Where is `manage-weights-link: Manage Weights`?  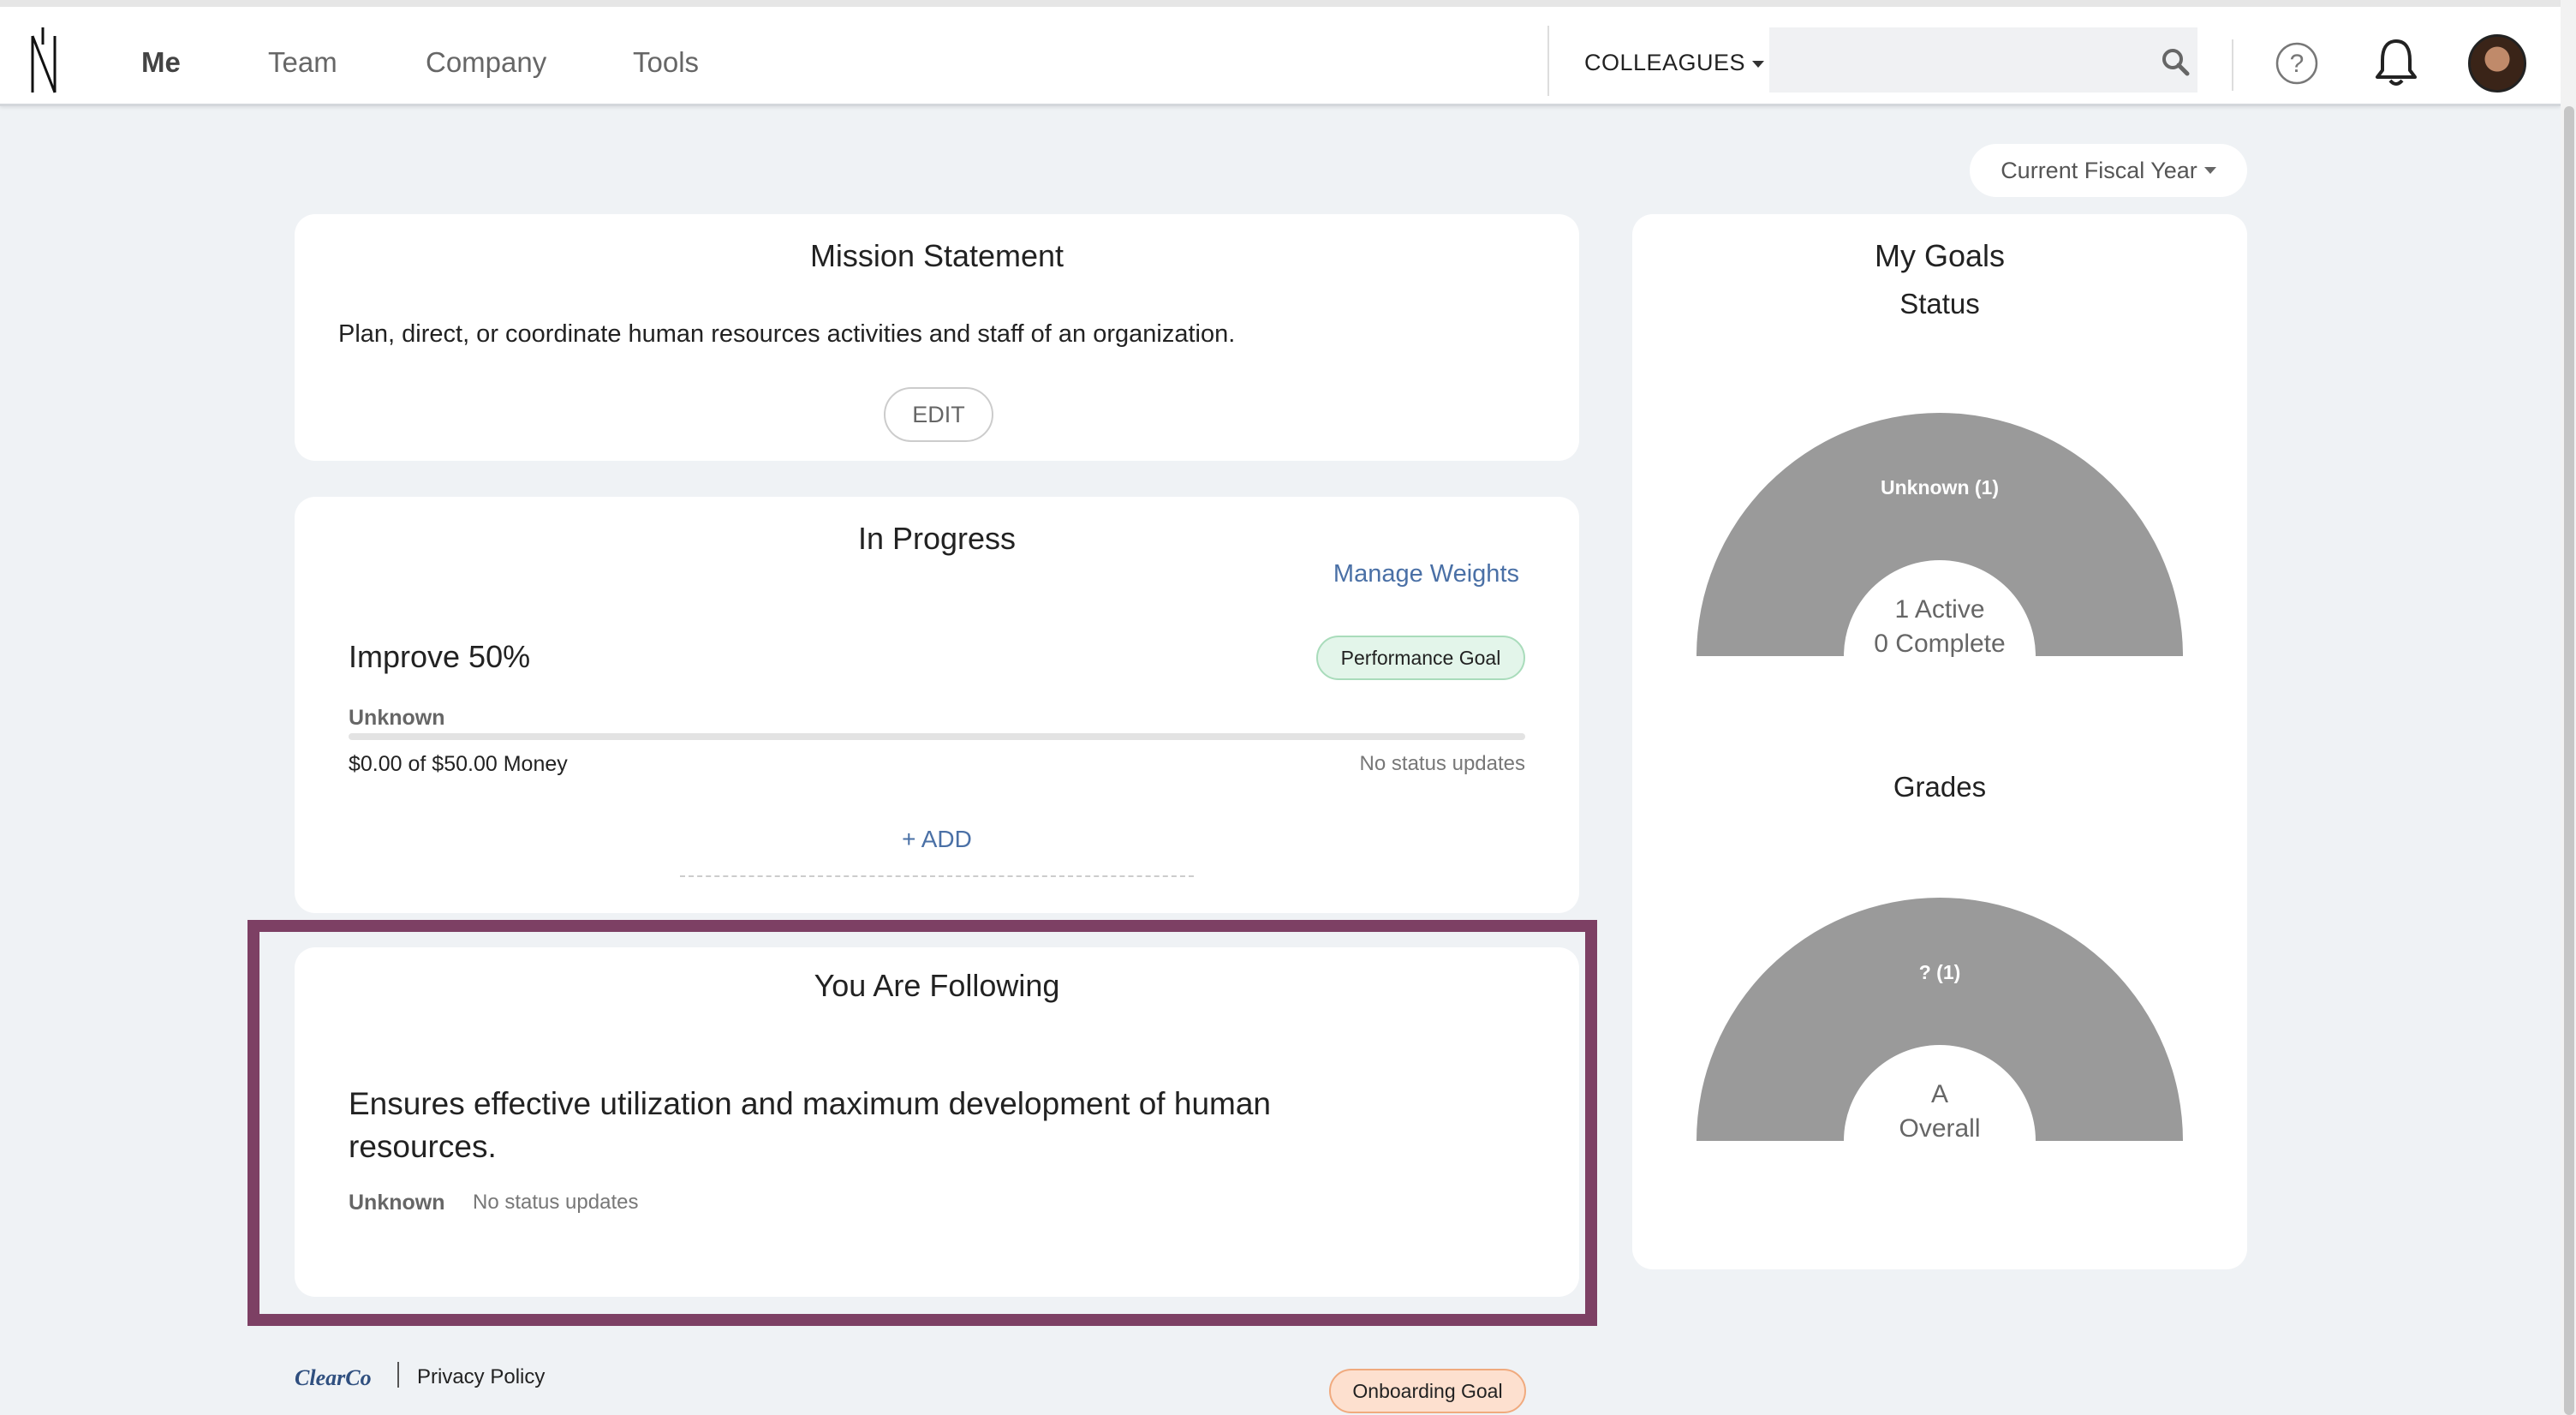
manage-weights-link: Manage Weights is located at coordinates (1426, 574).